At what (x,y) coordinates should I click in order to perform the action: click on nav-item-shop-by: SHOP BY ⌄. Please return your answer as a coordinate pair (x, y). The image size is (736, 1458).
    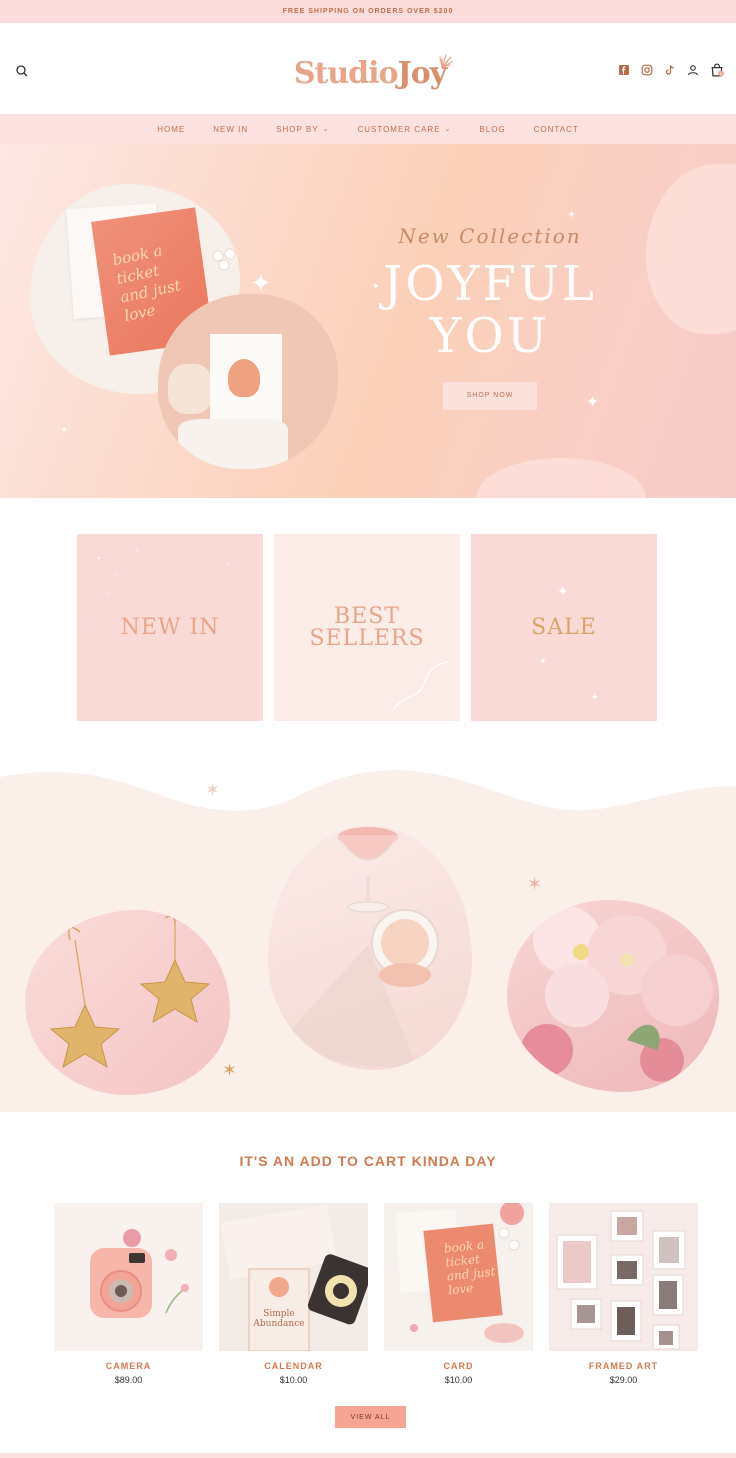
    Looking at the image, I should click on (302, 129).